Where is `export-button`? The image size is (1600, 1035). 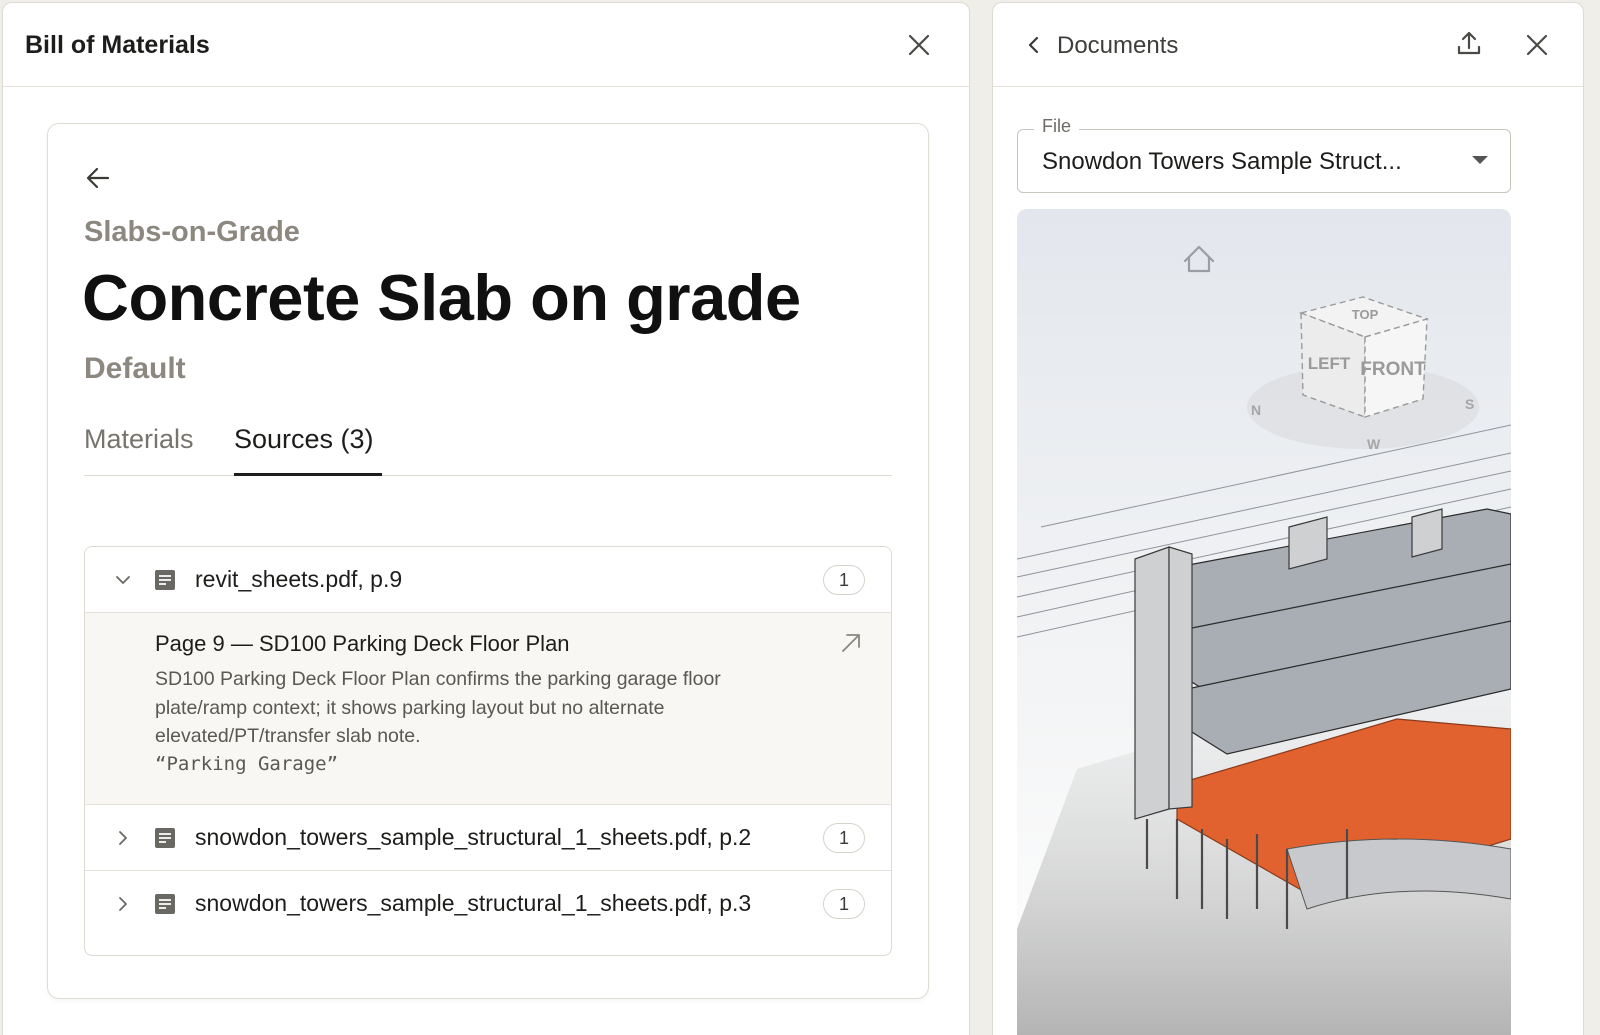
export-button is located at coordinates (1469, 43).